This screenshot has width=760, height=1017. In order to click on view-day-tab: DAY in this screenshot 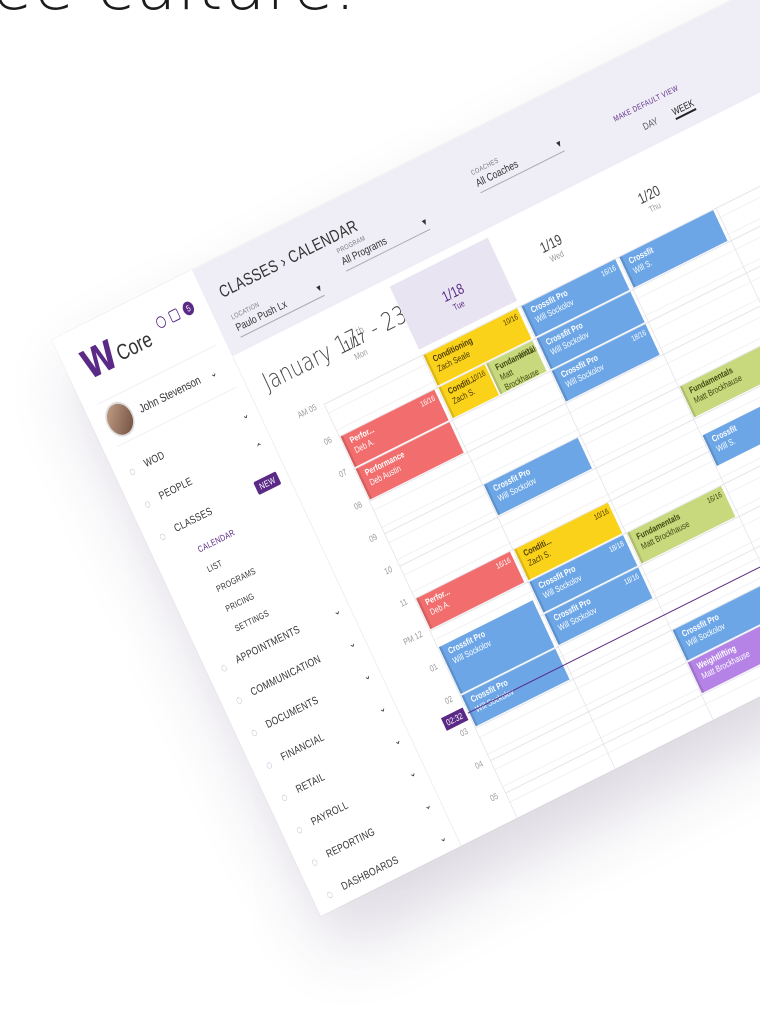, I will do `click(650, 125)`.